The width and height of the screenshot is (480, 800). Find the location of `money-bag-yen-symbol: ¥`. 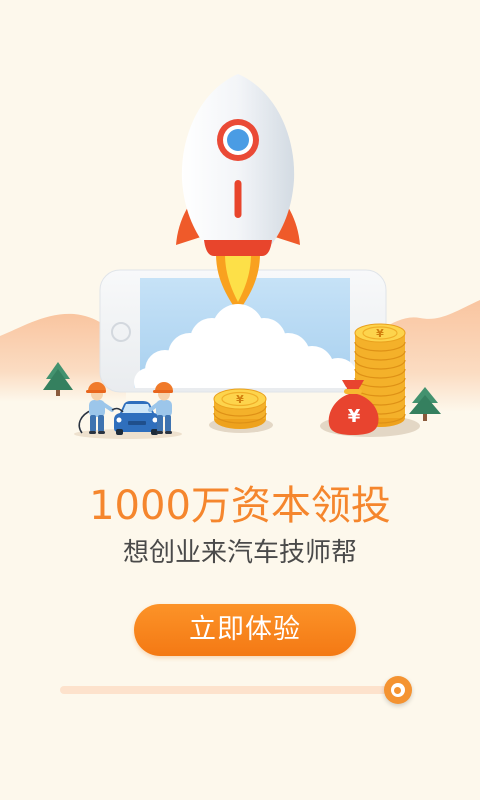

money-bag-yen-symbol: ¥ is located at coordinates (354, 416).